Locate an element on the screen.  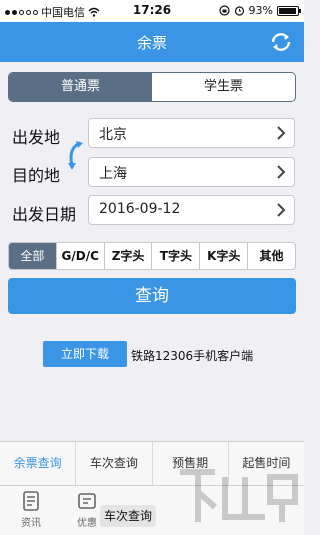
nav-bar: 余票 is located at coordinates (152, 42).